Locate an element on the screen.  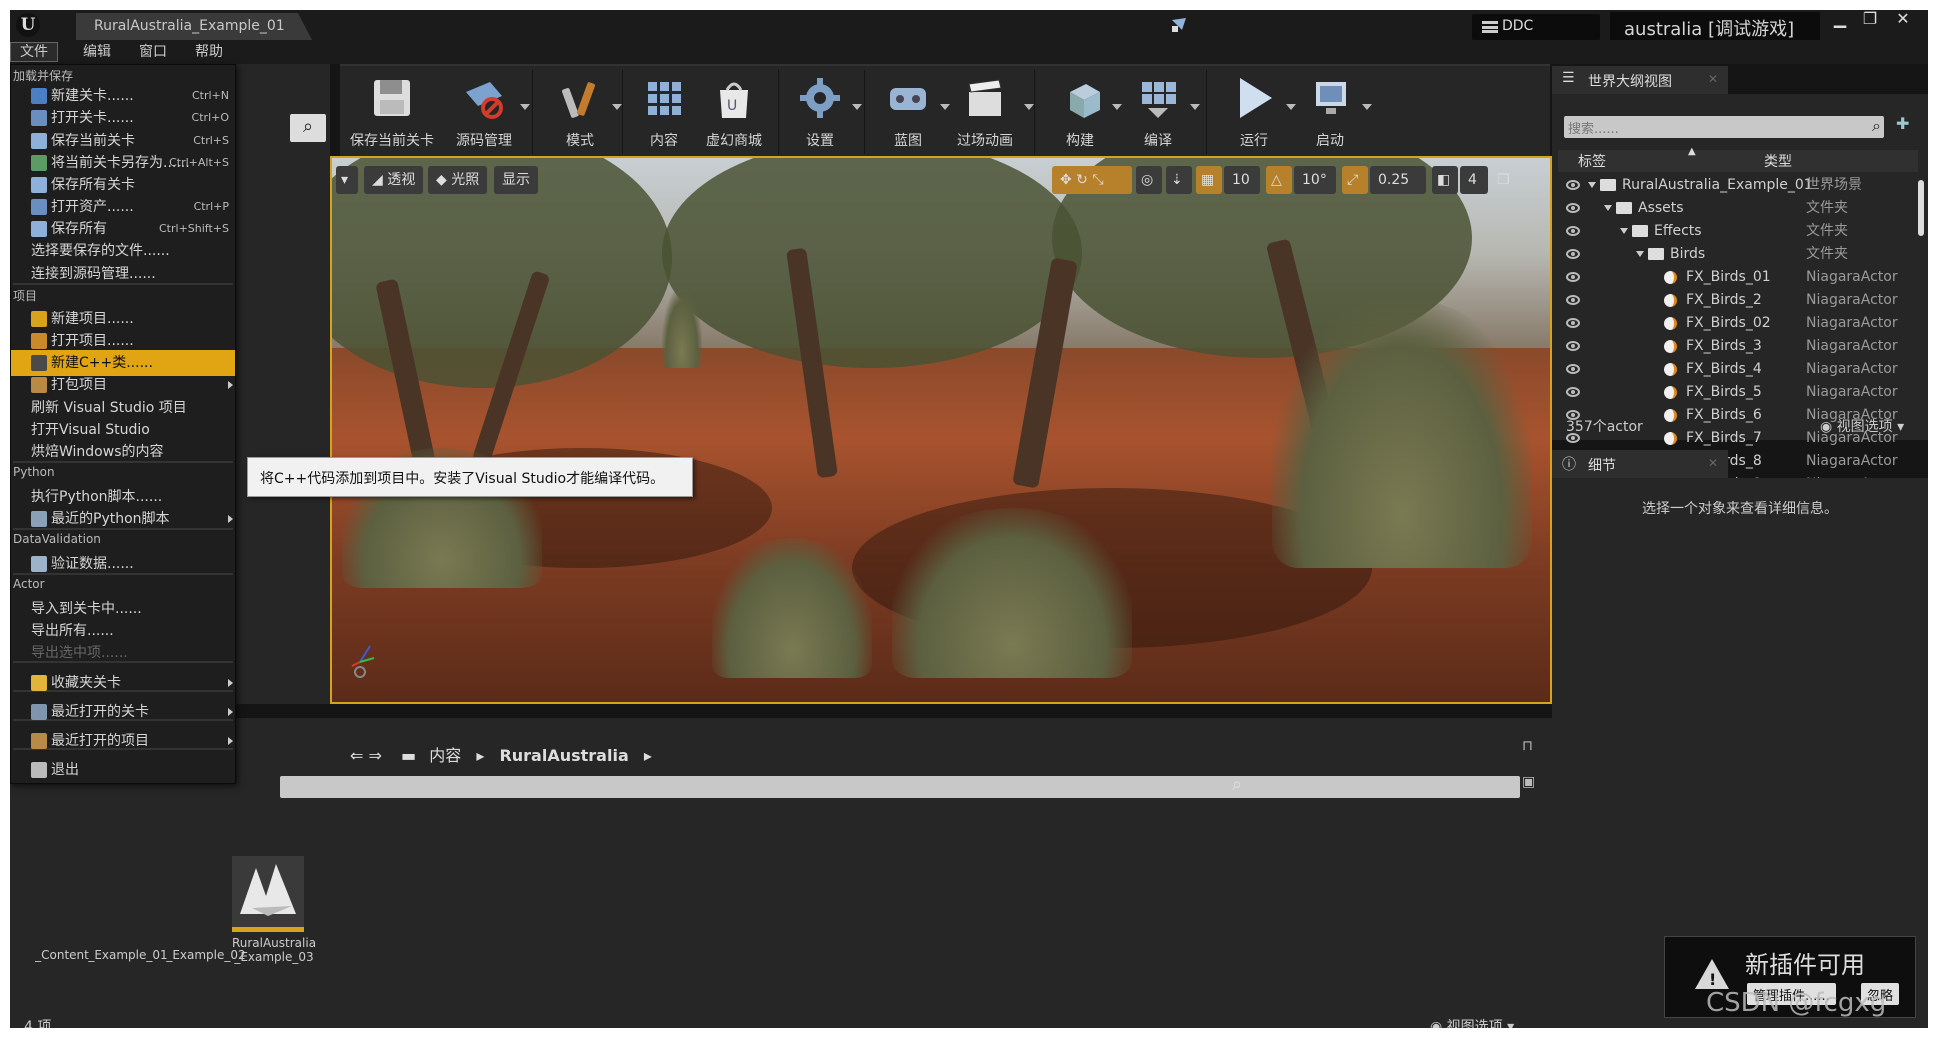
minimize-button: ▁ is located at coordinates (1840, 20).